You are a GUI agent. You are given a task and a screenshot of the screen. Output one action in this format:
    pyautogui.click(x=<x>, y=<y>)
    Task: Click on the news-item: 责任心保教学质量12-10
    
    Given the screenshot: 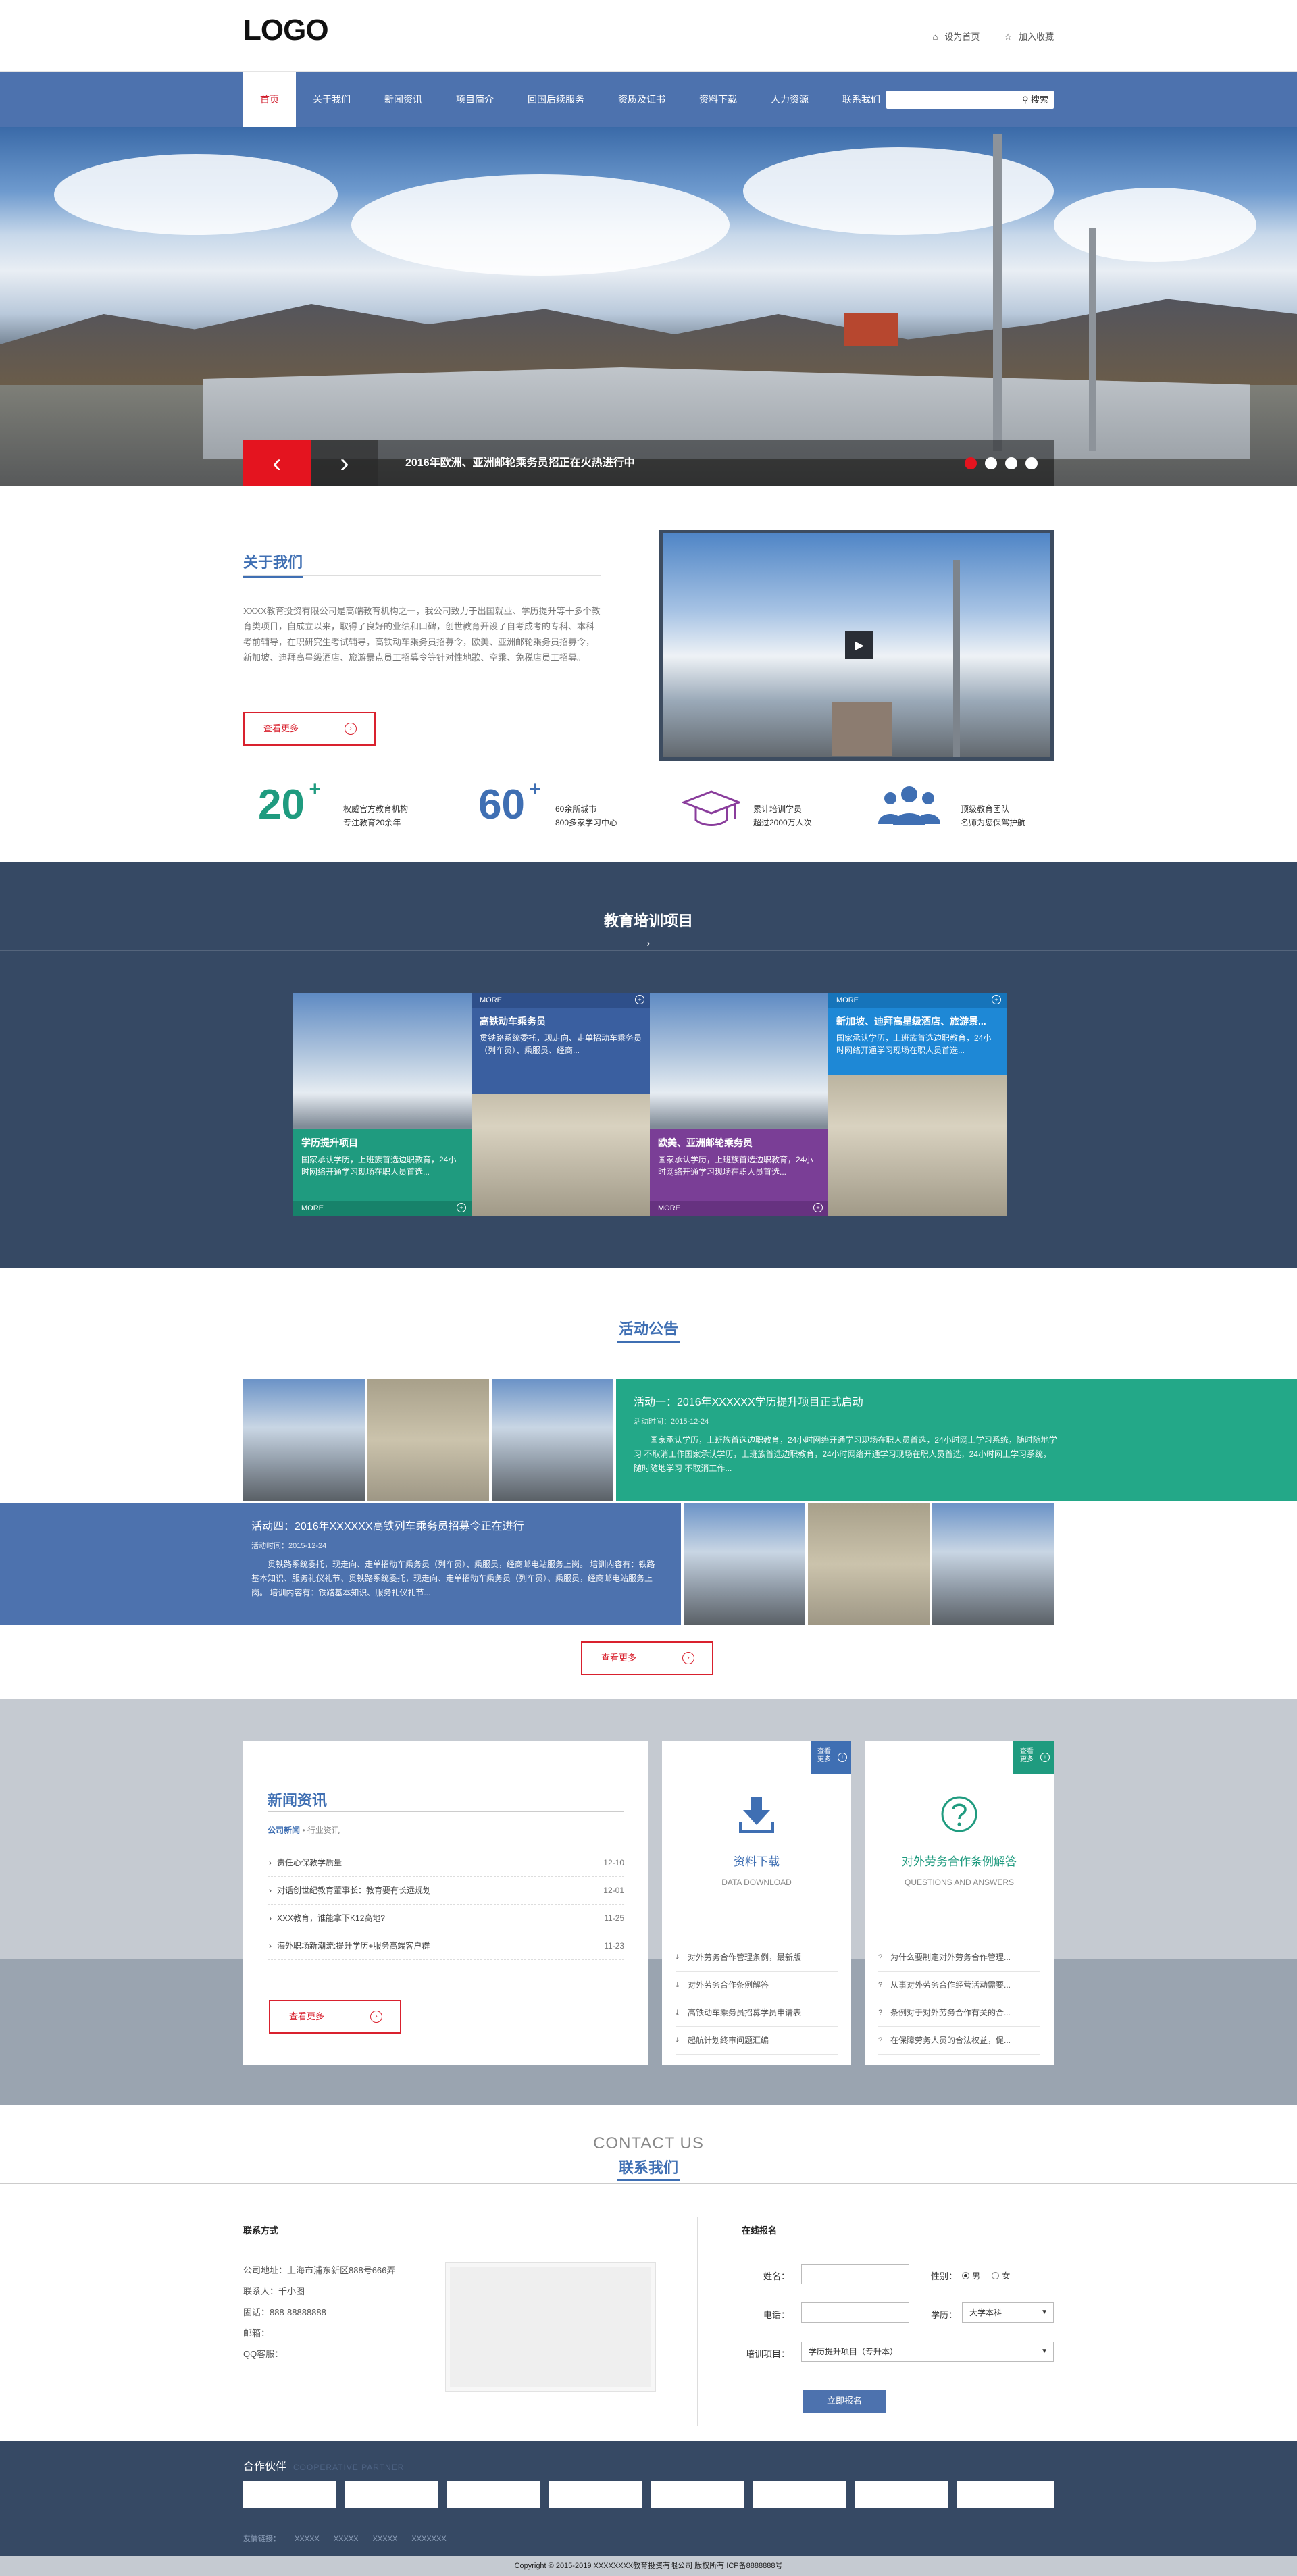 What is the action you would take?
    pyautogui.click(x=446, y=1863)
    